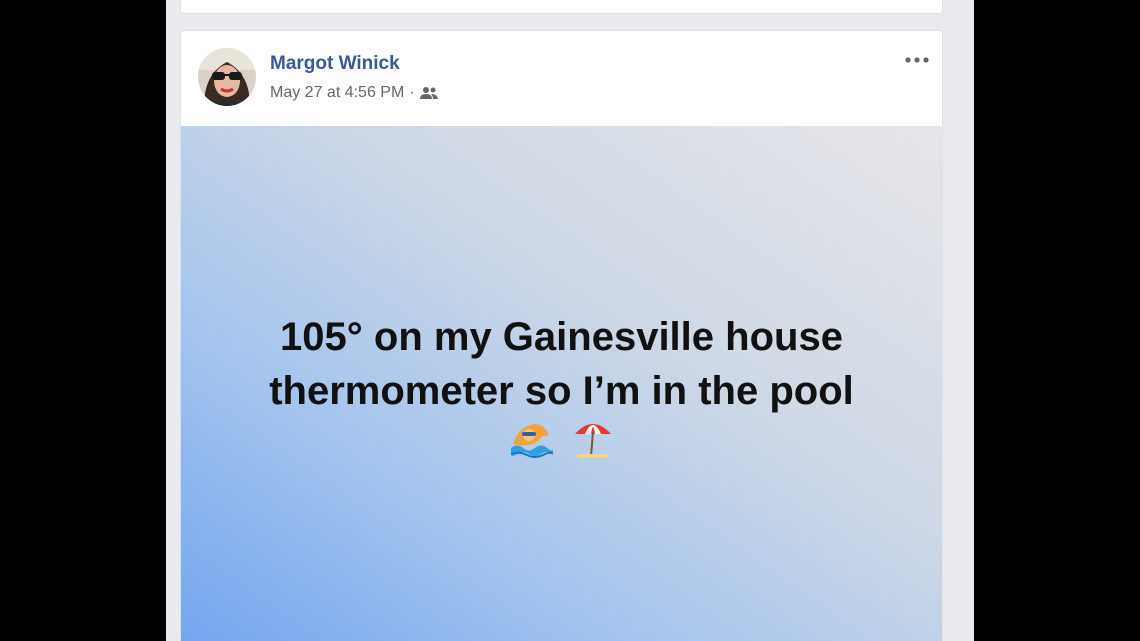 This screenshot has width=1140, height=641. Describe the element at coordinates (917, 60) in the screenshot. I see `more-options-icon` at that location.